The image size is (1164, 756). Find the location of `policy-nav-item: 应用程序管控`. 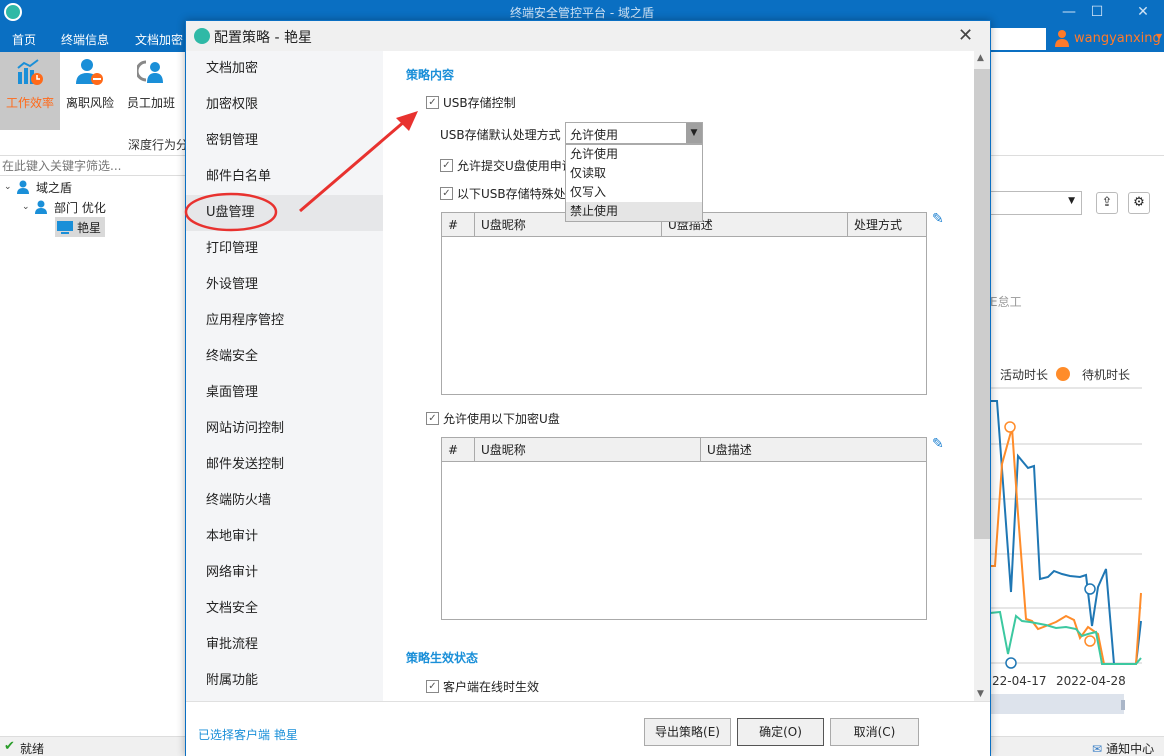

policy-nav-item: 应用程序管控 is located at coordinates (284, 321).